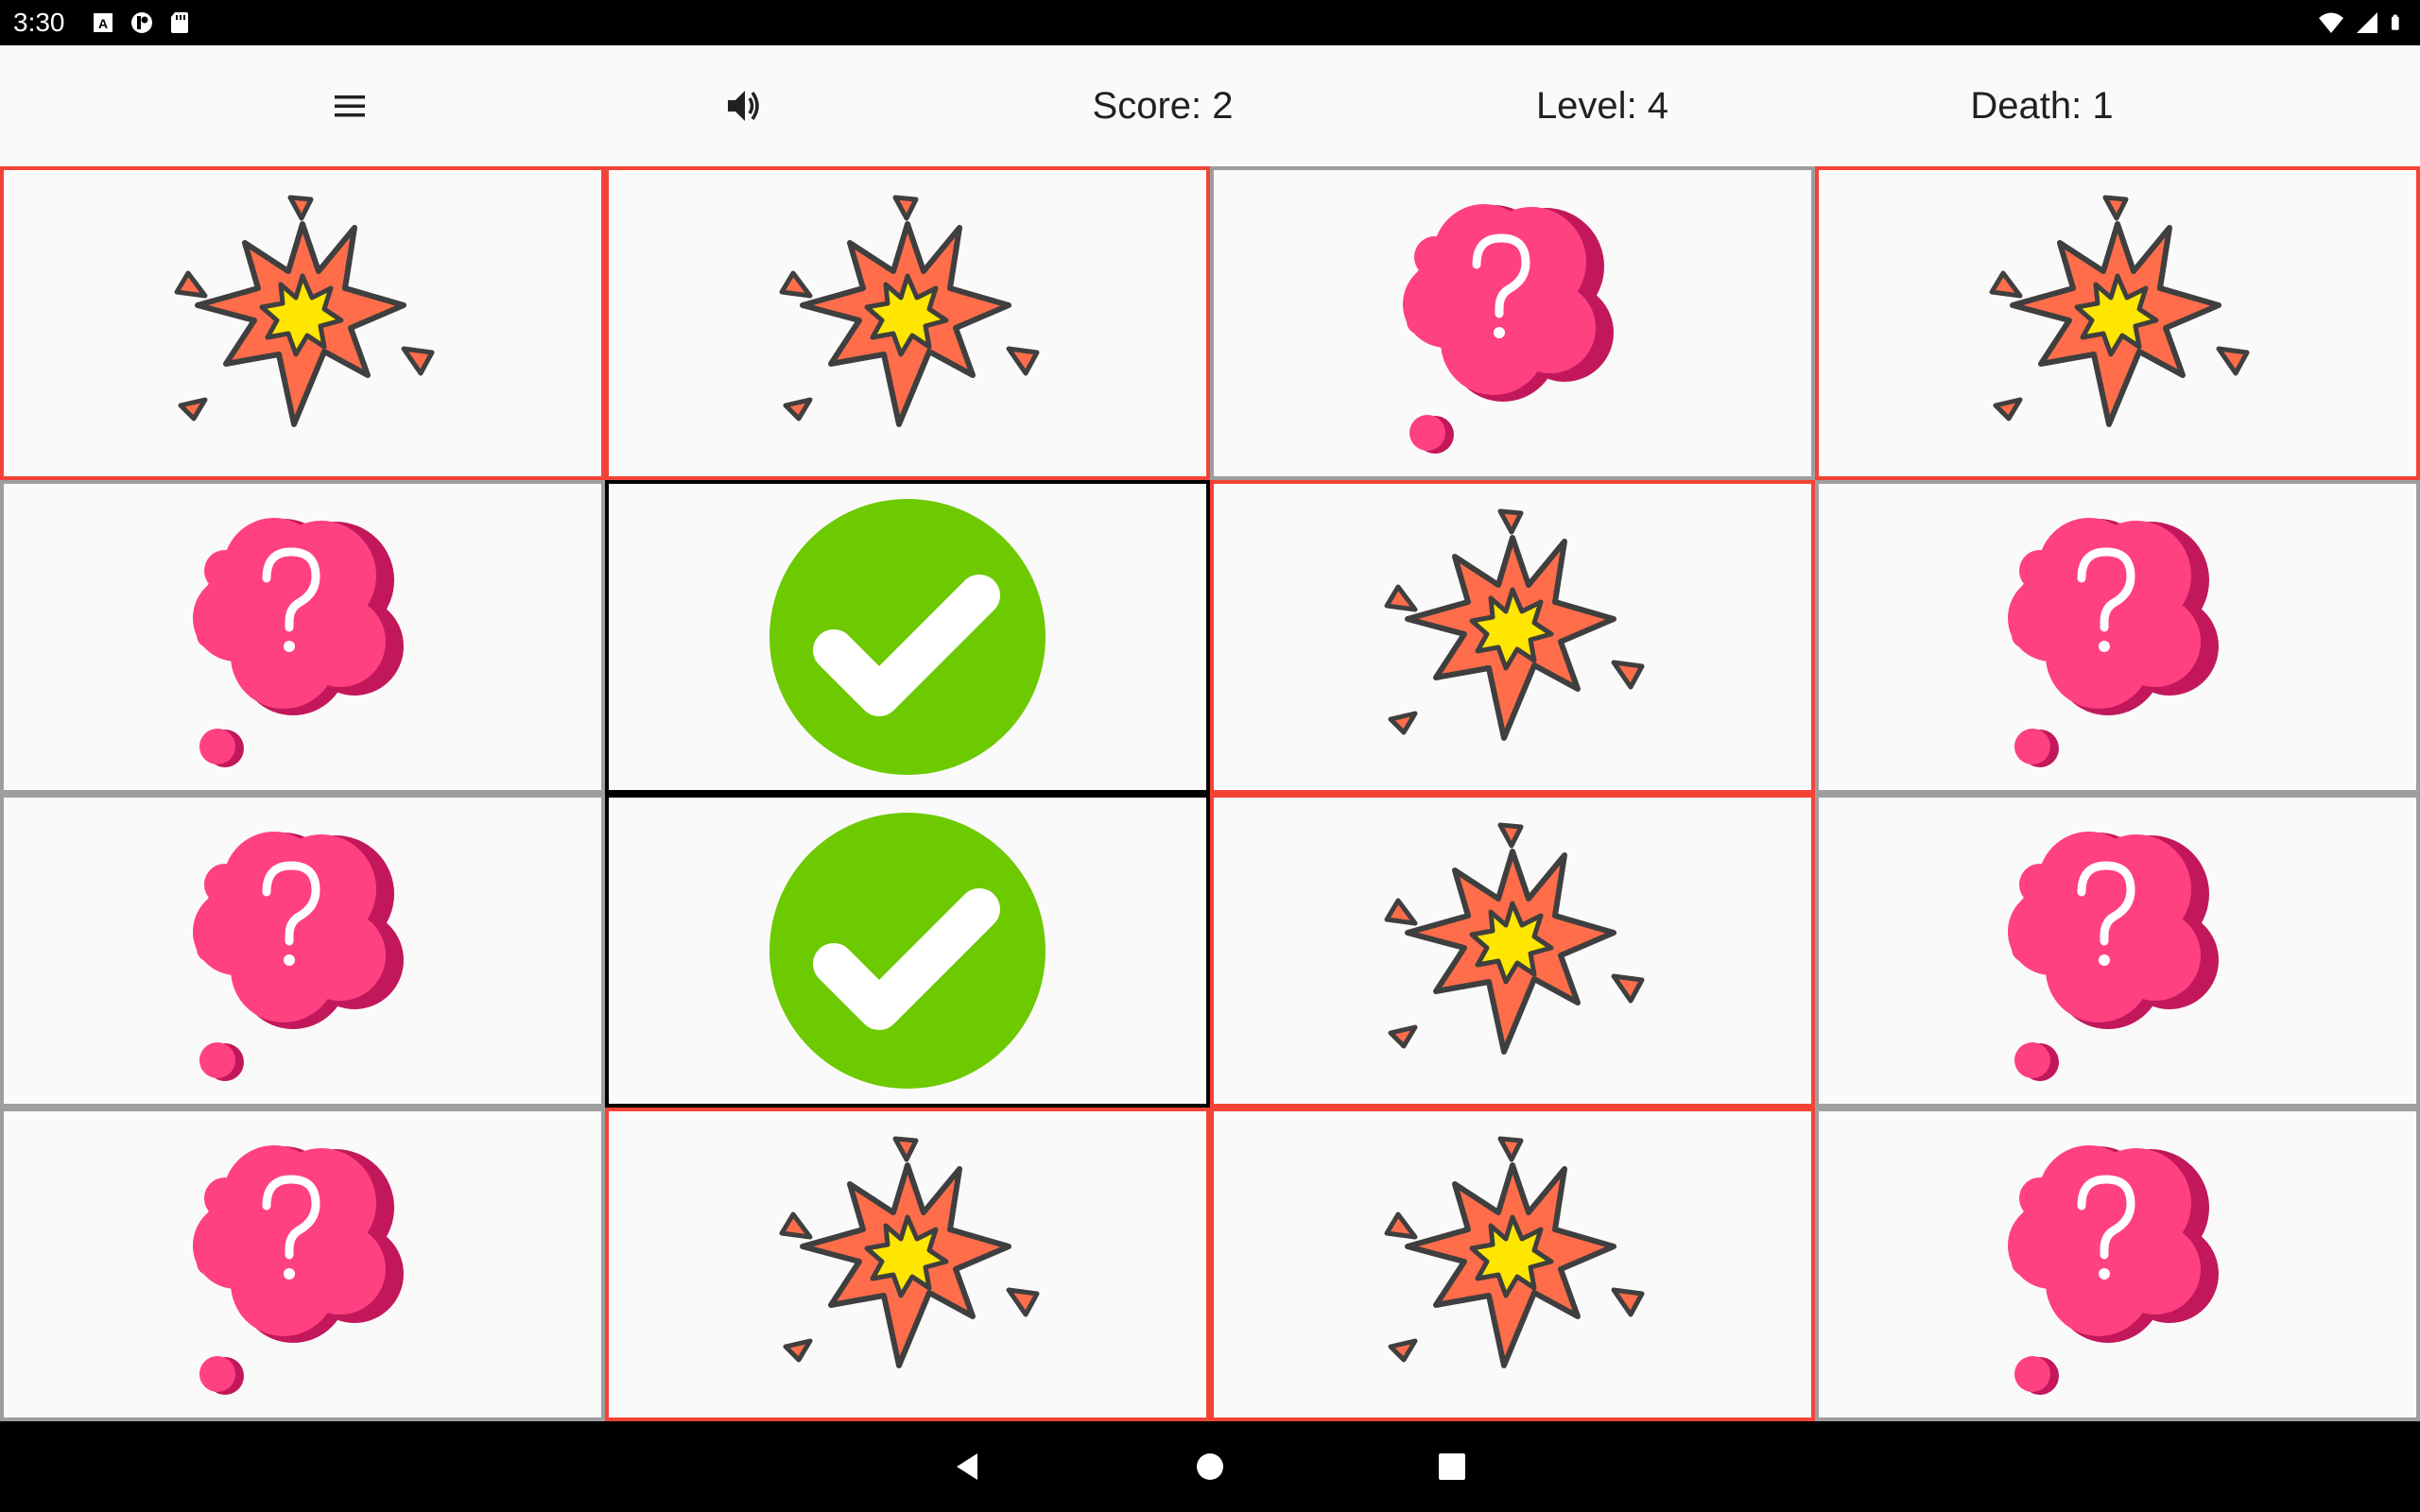 Image resolution: width=2420 pixels, height=1512 pixels. Describe the element at coordinates (2042, 105) in the screenshot. I see `death-label: Death: 1` at that location.